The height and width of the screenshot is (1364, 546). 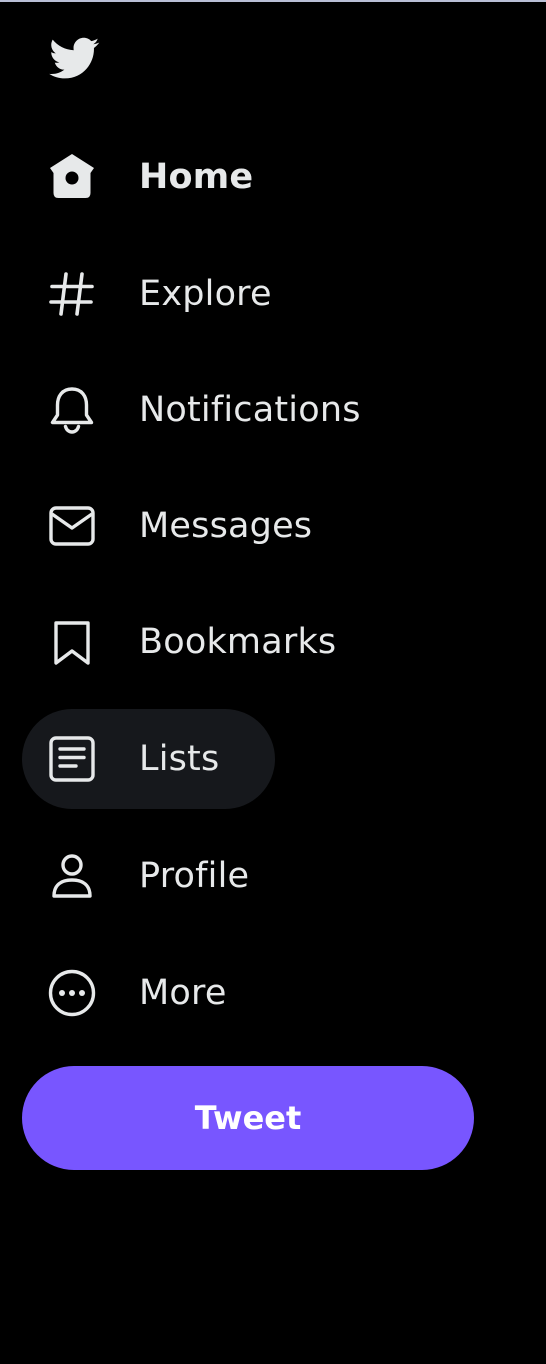 I want to click on nav-item-more: More, so click(x=152, y=993).